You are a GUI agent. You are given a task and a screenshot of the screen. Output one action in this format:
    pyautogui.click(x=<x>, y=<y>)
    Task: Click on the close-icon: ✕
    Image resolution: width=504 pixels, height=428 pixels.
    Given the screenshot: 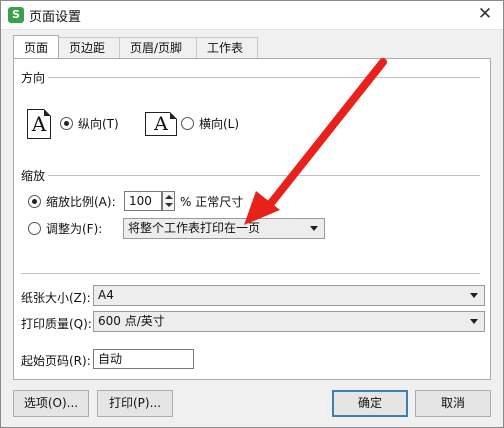 What is the action you would take?
    pyautogui.click(x=485, y=14)
    